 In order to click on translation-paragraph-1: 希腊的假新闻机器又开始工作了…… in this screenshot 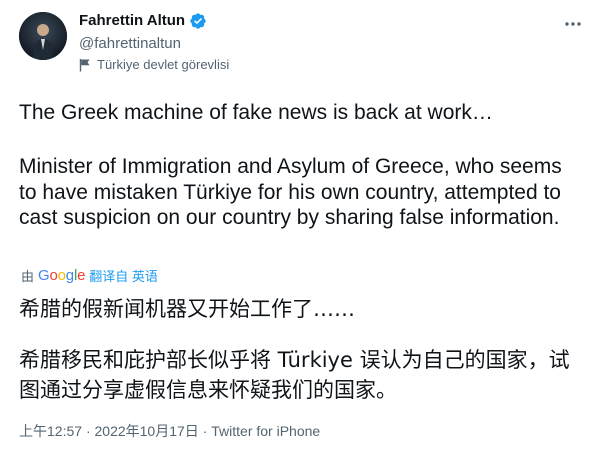, I will do `click(187, 309)`.